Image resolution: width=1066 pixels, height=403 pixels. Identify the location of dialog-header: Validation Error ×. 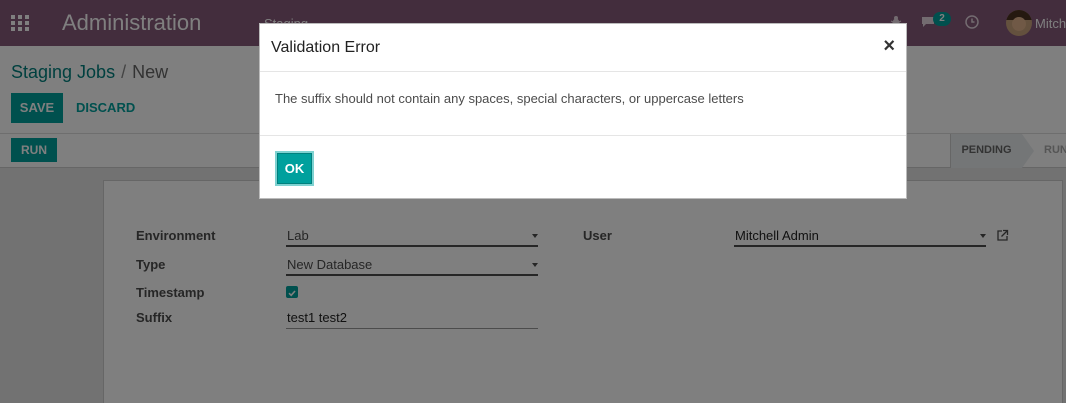
(583, 48).